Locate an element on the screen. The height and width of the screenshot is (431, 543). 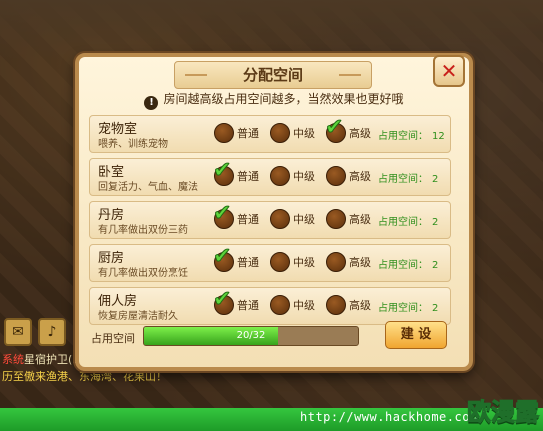
exclamation-icon: ! is located at coordinates (151, 103).